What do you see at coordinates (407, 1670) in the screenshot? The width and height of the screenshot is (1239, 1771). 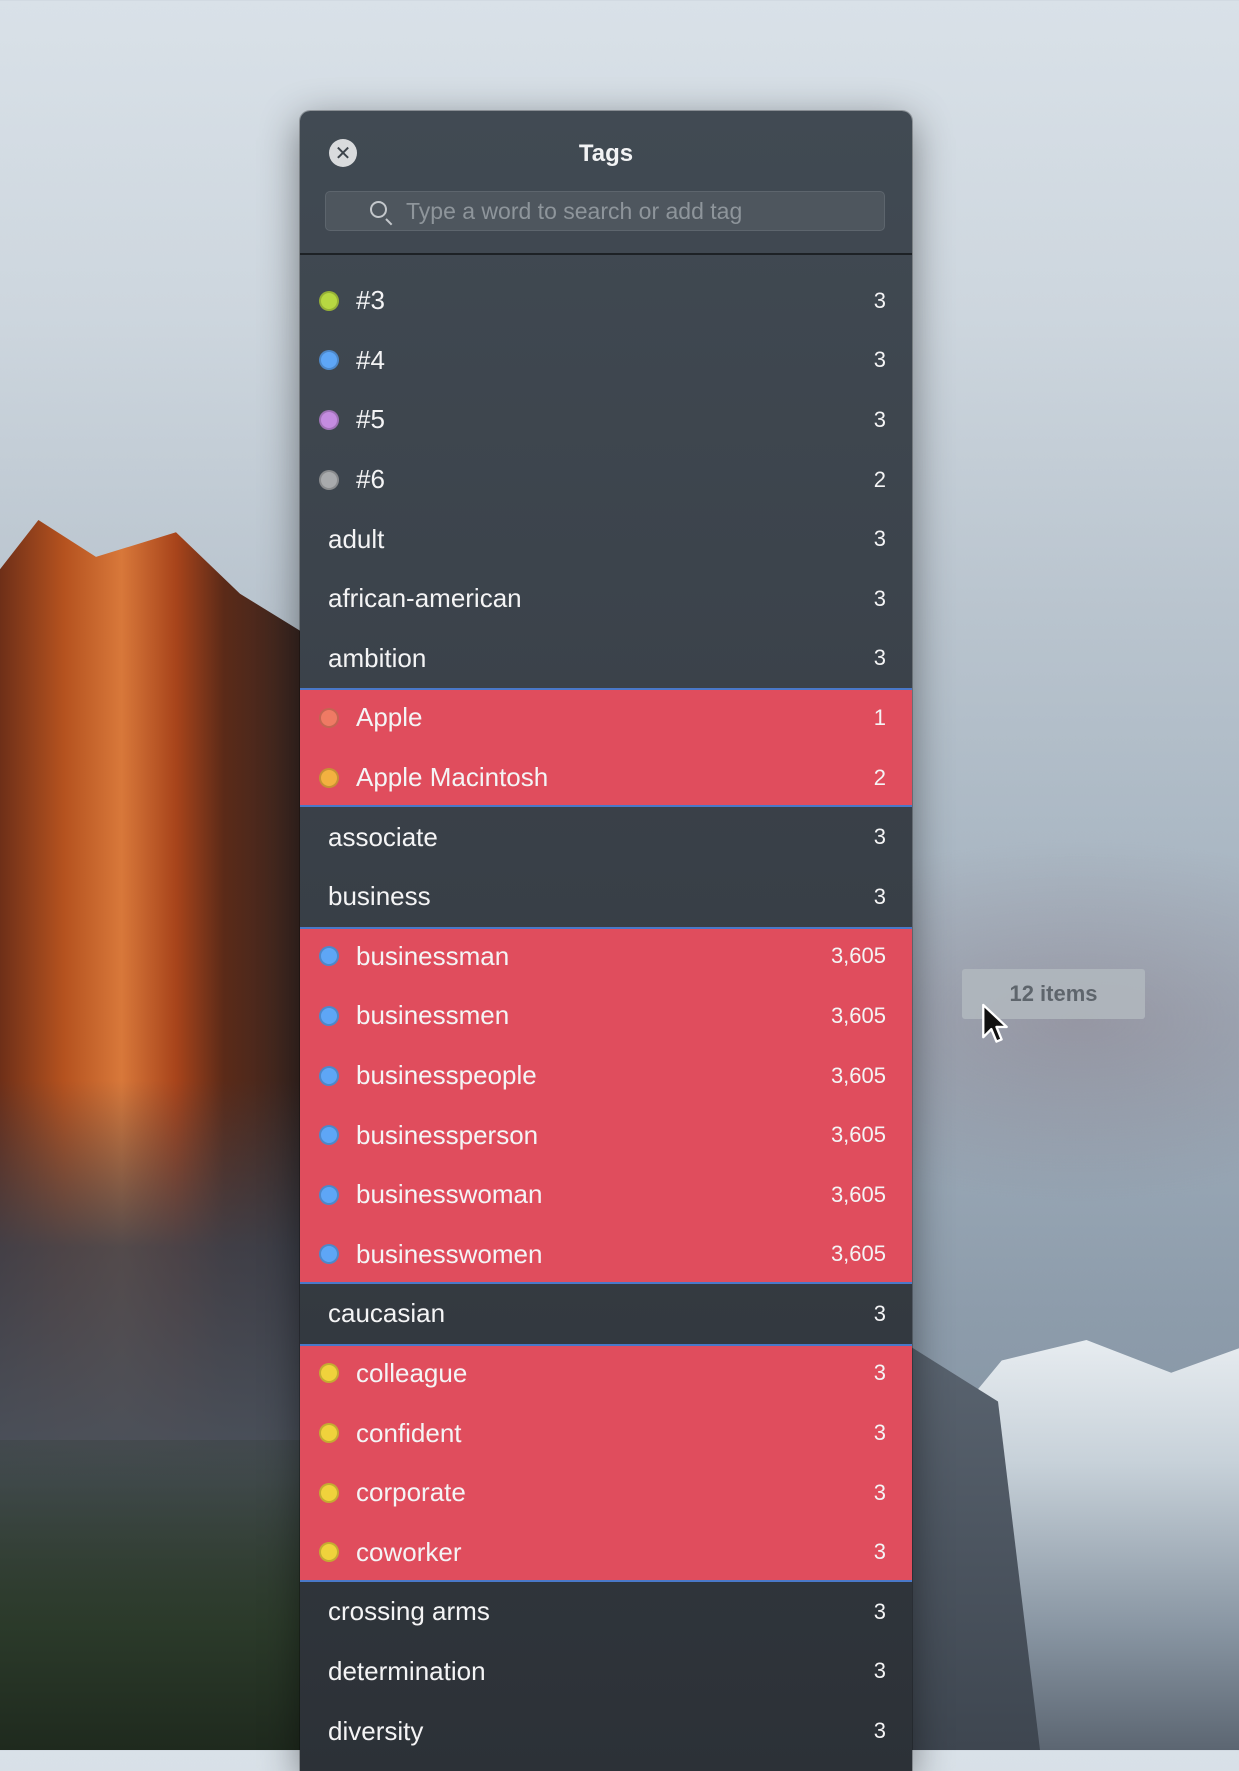 I see `tag-name: determination` at bounding box center [407, 1670].